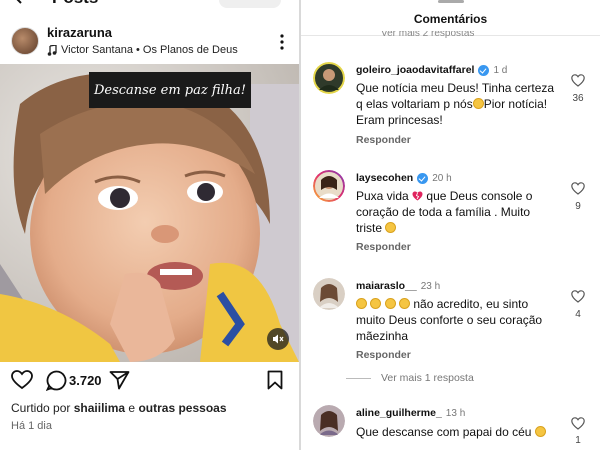  Describe the element at coordinates (385, 178) in the screenshot. I see `comment-username: laysecohen` at that location.